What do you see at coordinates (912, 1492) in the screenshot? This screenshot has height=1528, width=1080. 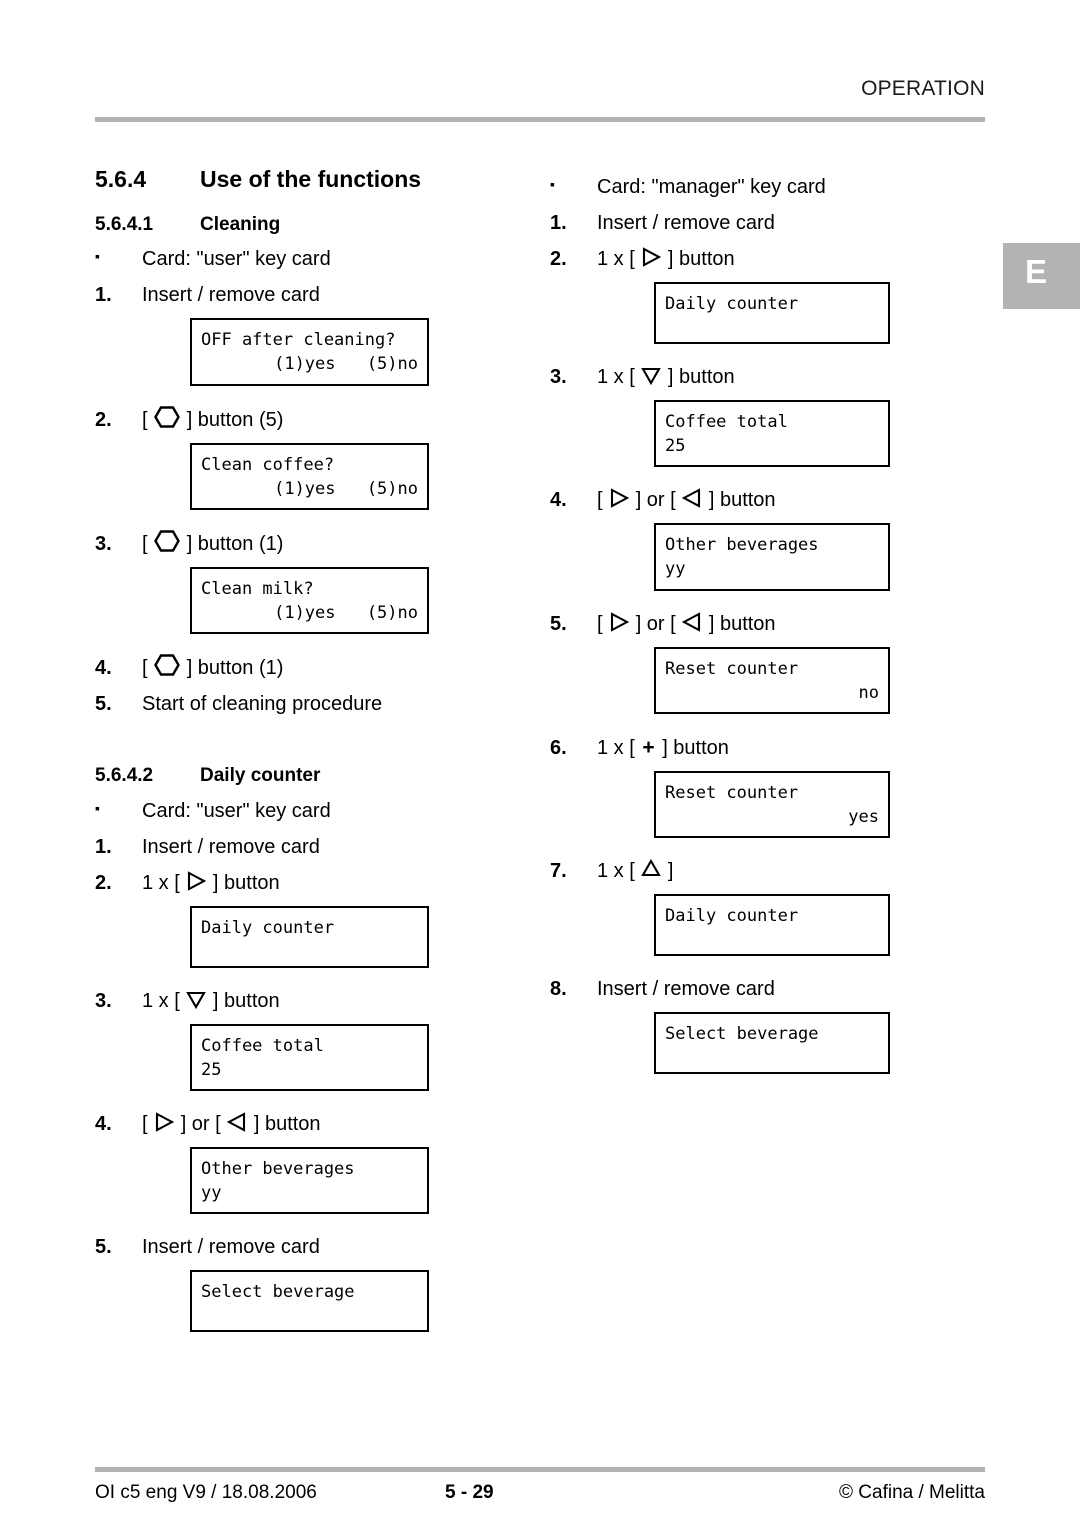 I see `footer-copyright: © Cafina / Melitta` at bounding box center [912, 1492].